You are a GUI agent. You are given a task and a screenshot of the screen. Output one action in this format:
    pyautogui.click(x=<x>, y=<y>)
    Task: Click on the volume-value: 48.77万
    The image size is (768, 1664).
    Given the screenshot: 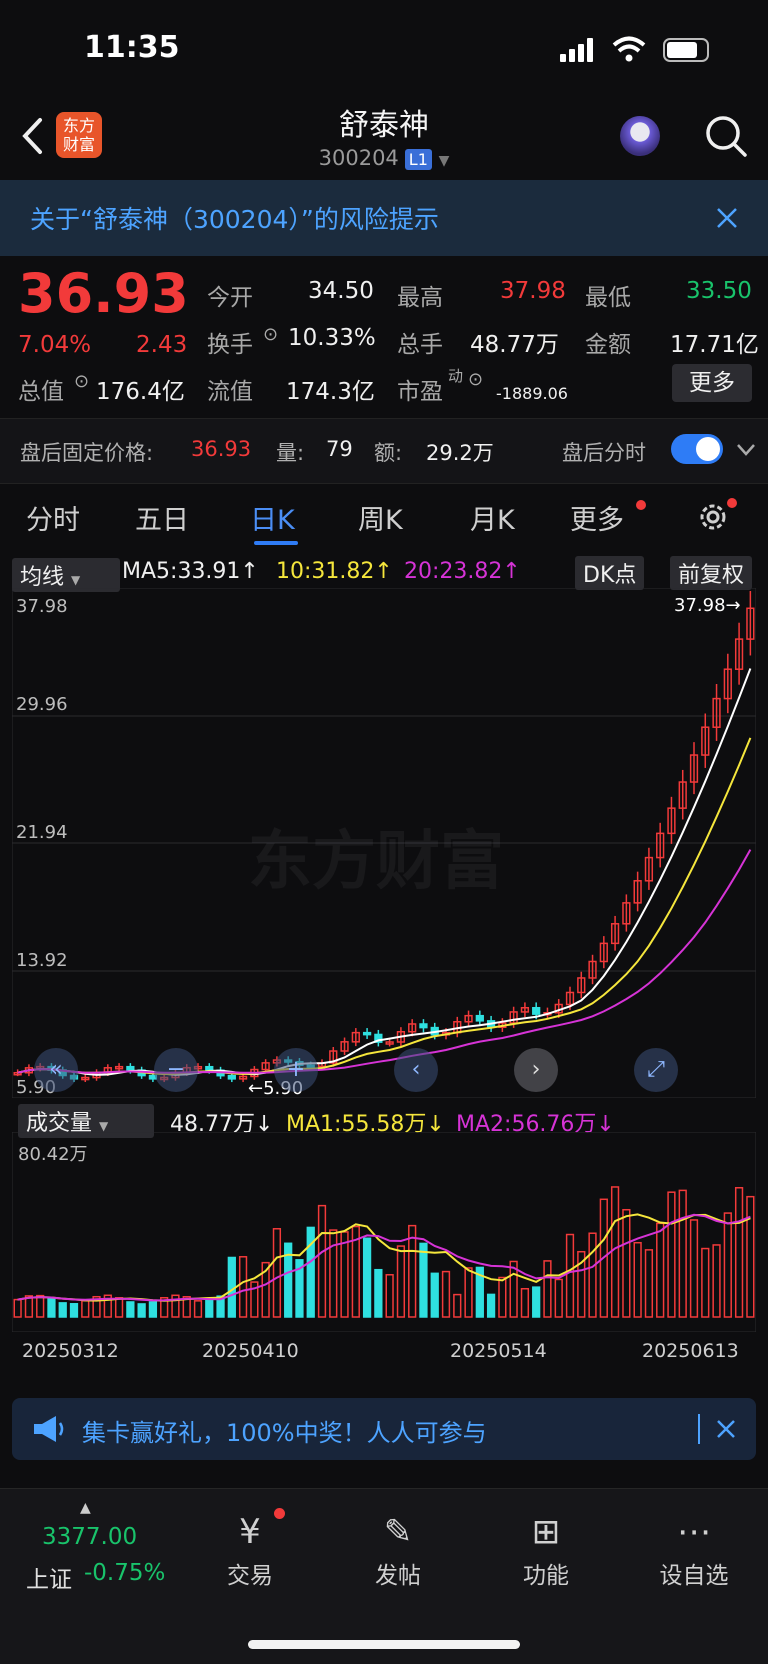 What is the action you would take?
    pyautogui.click(x=514, y=345)
    